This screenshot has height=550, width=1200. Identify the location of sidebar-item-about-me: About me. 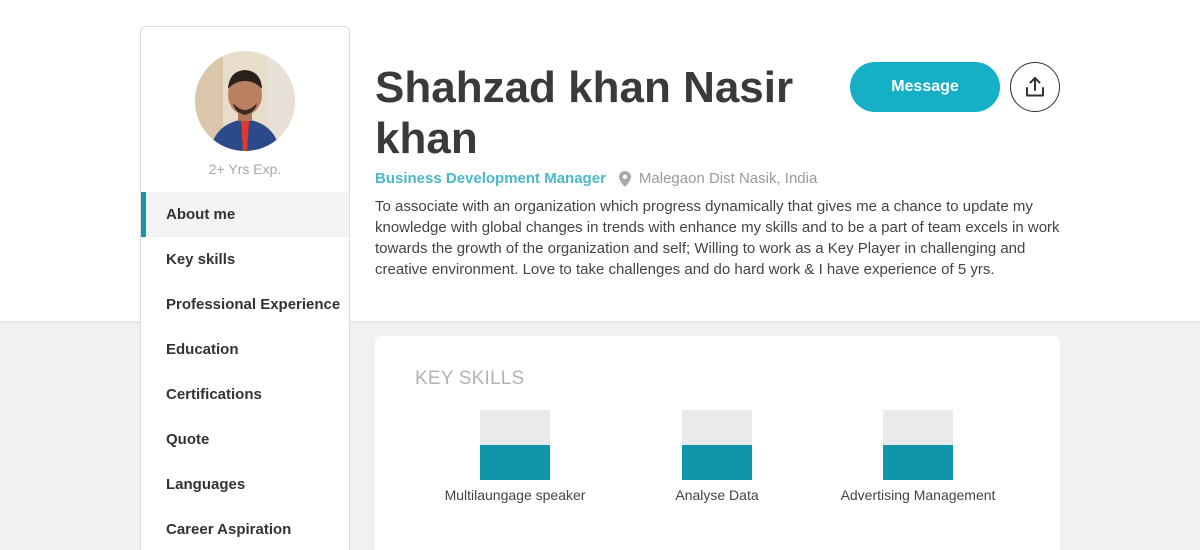
(245, 214).